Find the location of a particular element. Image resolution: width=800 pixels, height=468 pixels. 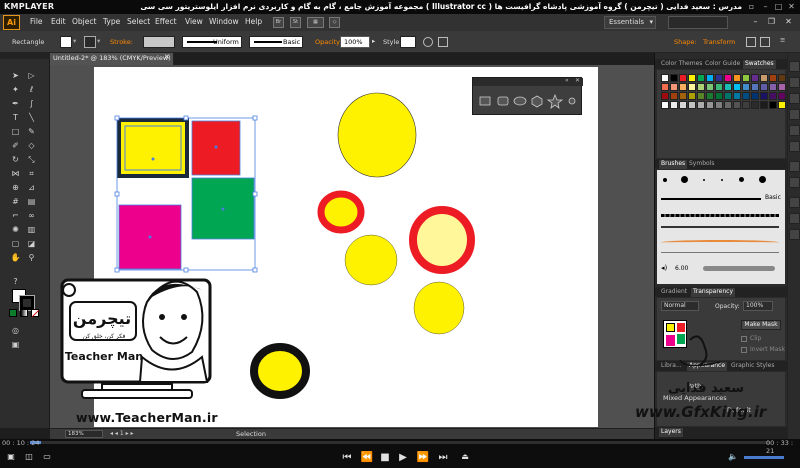

blend-mode-select: Normal is located at coordinates (680, 306).